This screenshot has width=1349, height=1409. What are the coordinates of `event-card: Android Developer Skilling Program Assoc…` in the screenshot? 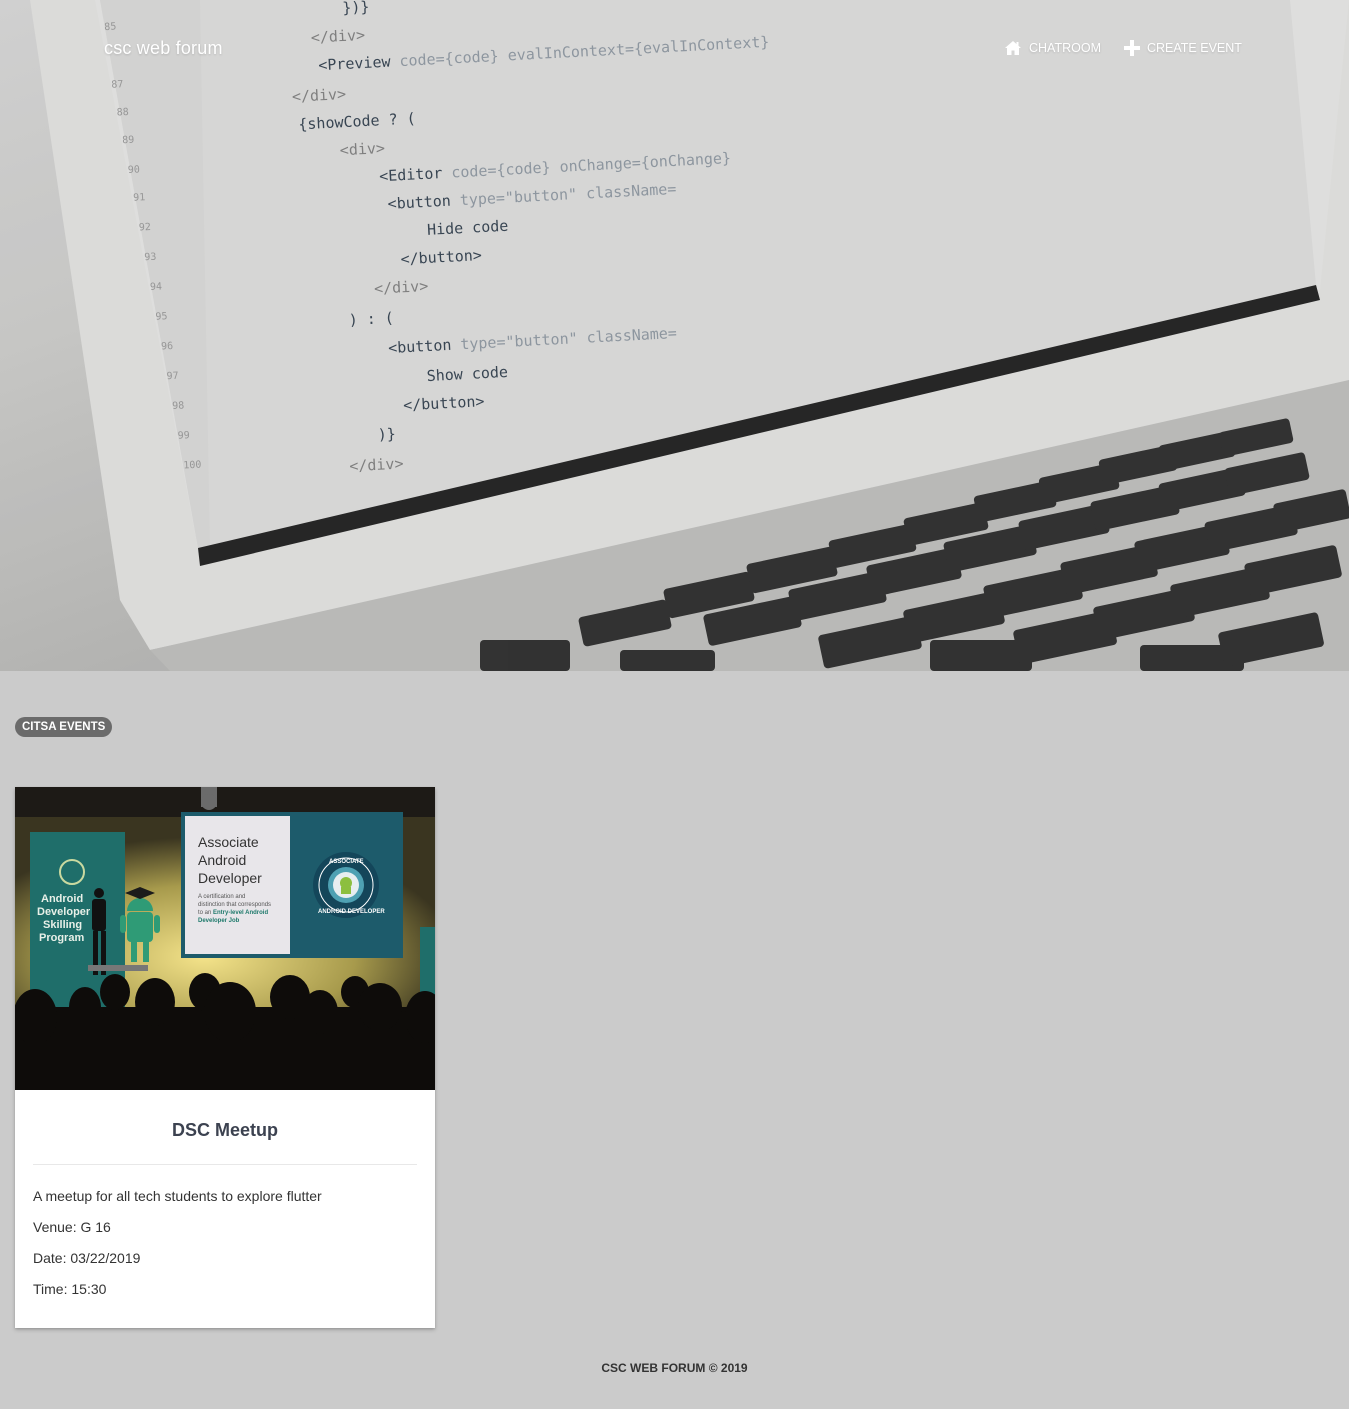 It's located at (225, 1057).